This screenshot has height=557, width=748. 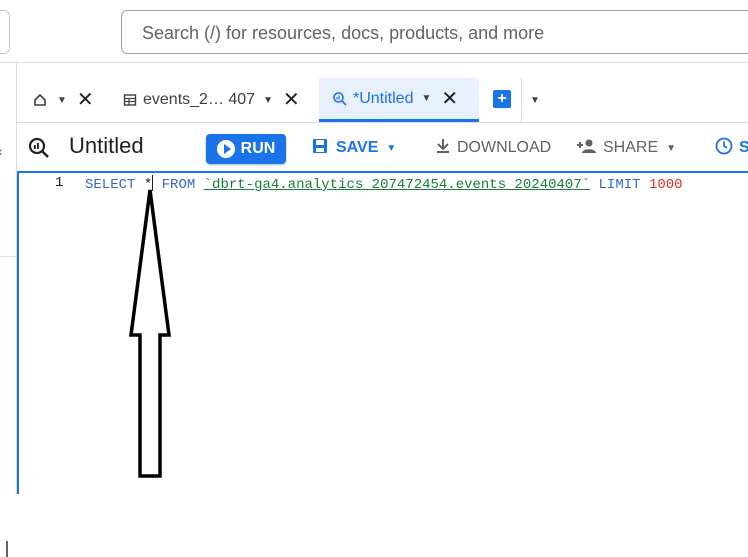 I want to click on query-title: Untitled, so click(x=106, y=145).